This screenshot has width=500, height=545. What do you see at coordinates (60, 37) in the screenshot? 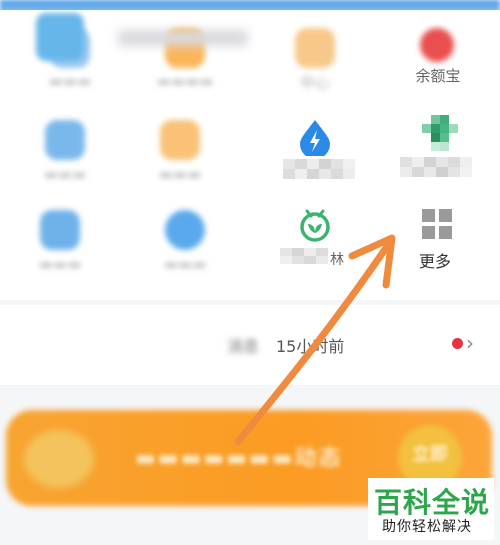
I see `message-icon` at bounding box center [60, 37].